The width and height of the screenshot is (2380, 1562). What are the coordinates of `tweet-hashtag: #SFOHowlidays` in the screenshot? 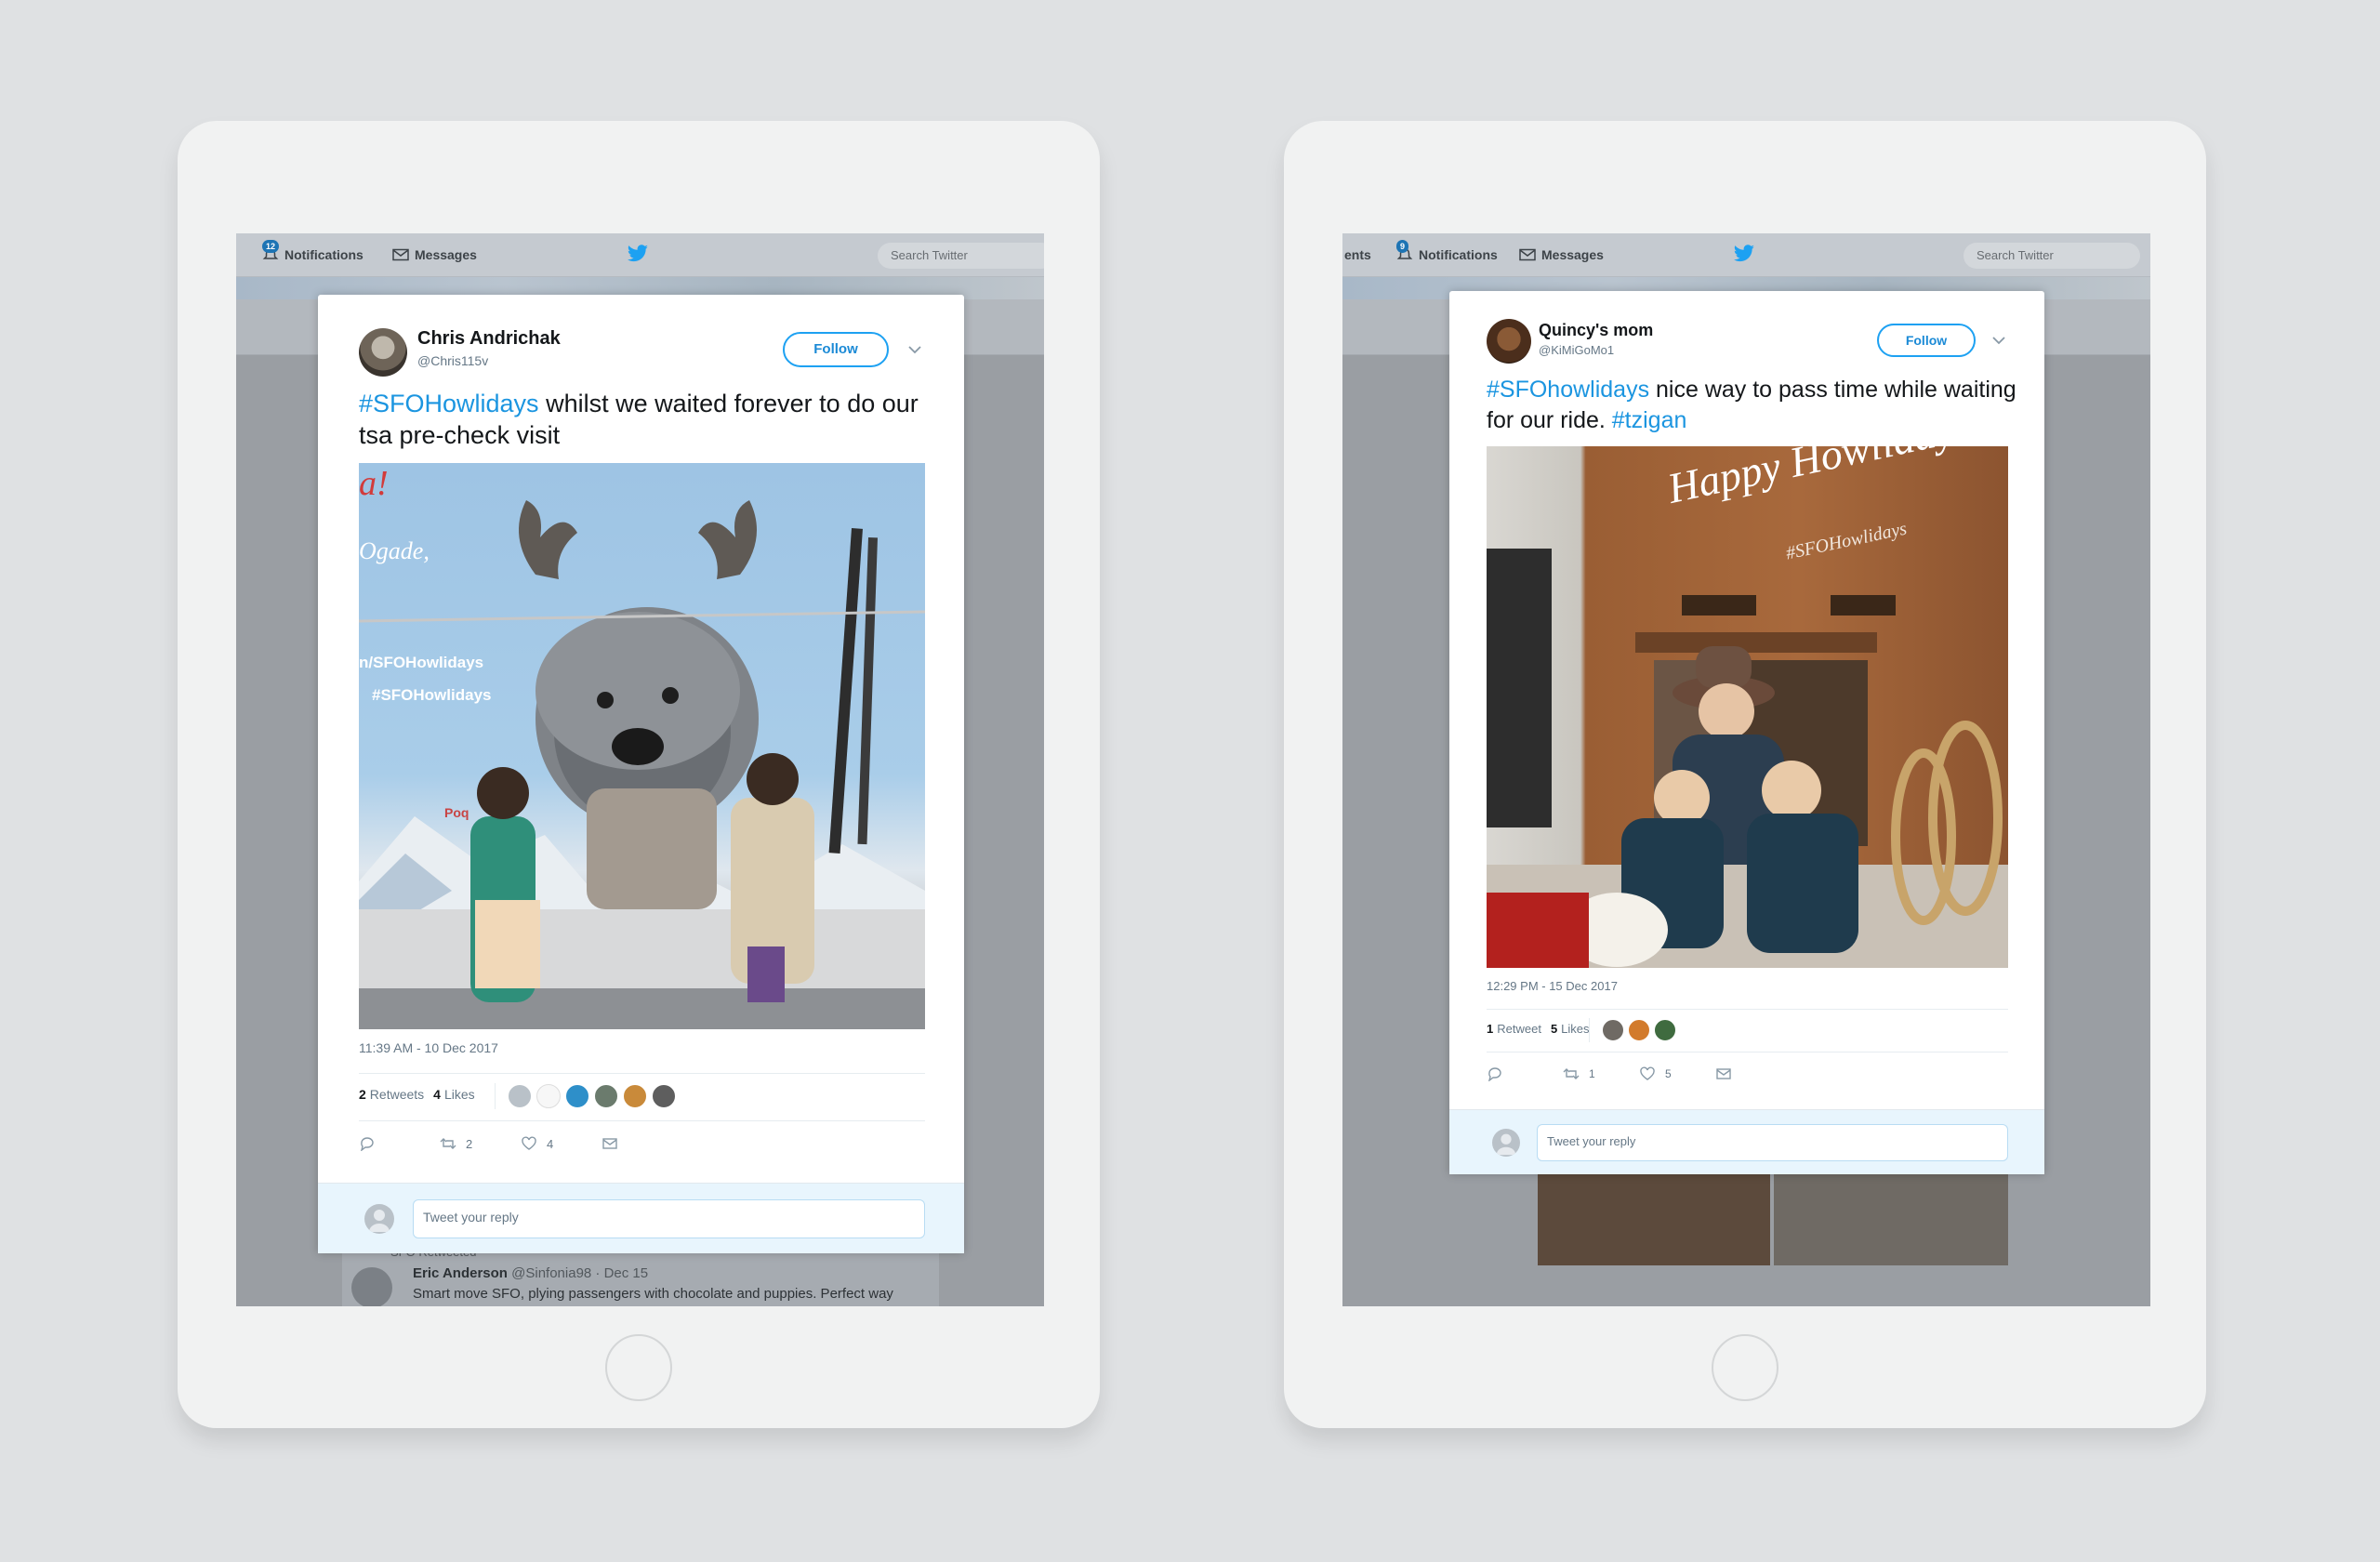 It's located at (449, 403).